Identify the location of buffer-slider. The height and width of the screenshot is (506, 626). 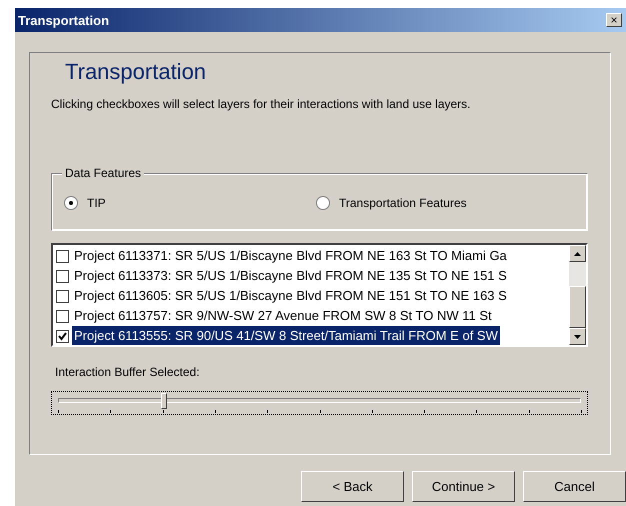
(319, 403).